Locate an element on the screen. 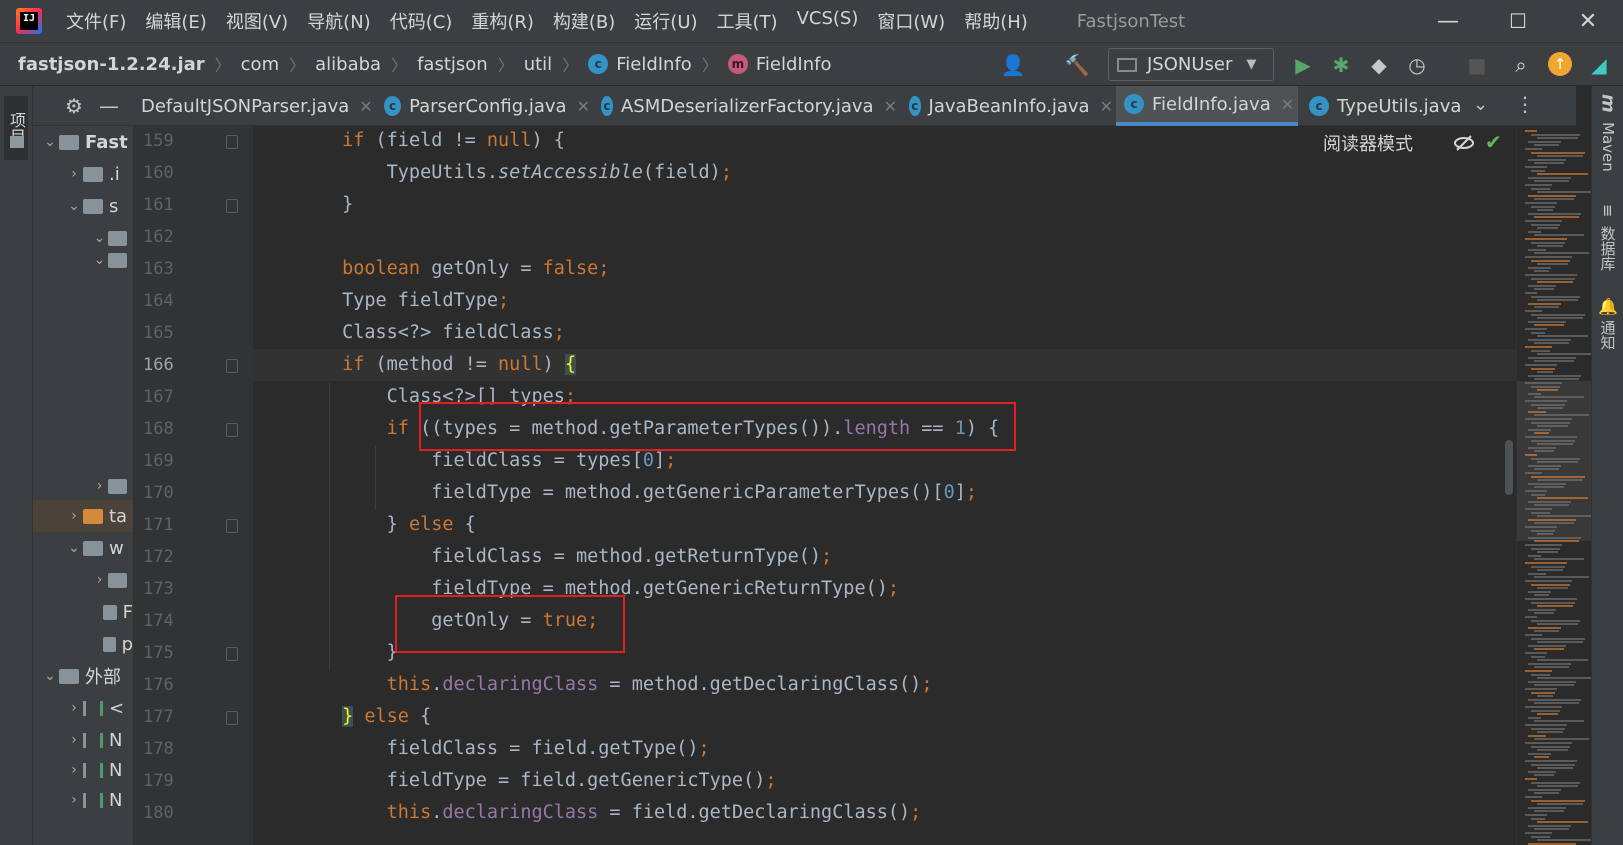 Image resolution: width=1623 pixels, height=845 pixels. tree-node: ⌄ s is located at coordinates (83, 206).